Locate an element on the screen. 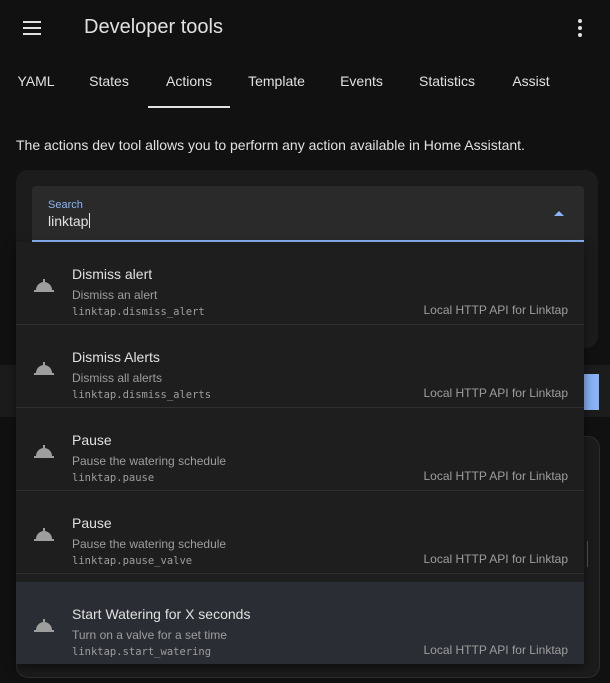 This screenshot has width=610, height=683. action-description: Turn on a valve for a set time is located at coordinates (149, 635).